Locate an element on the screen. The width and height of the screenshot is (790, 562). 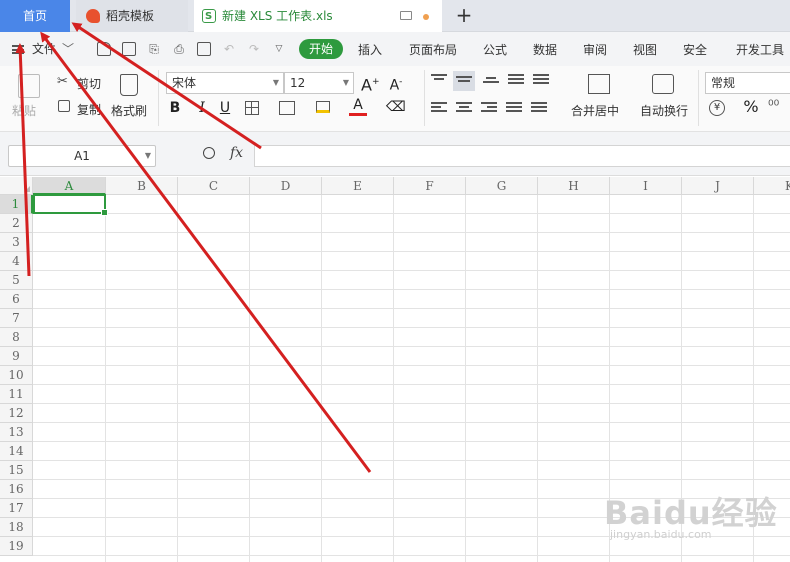
row-header: 5 is located at coordinates (16, 280).